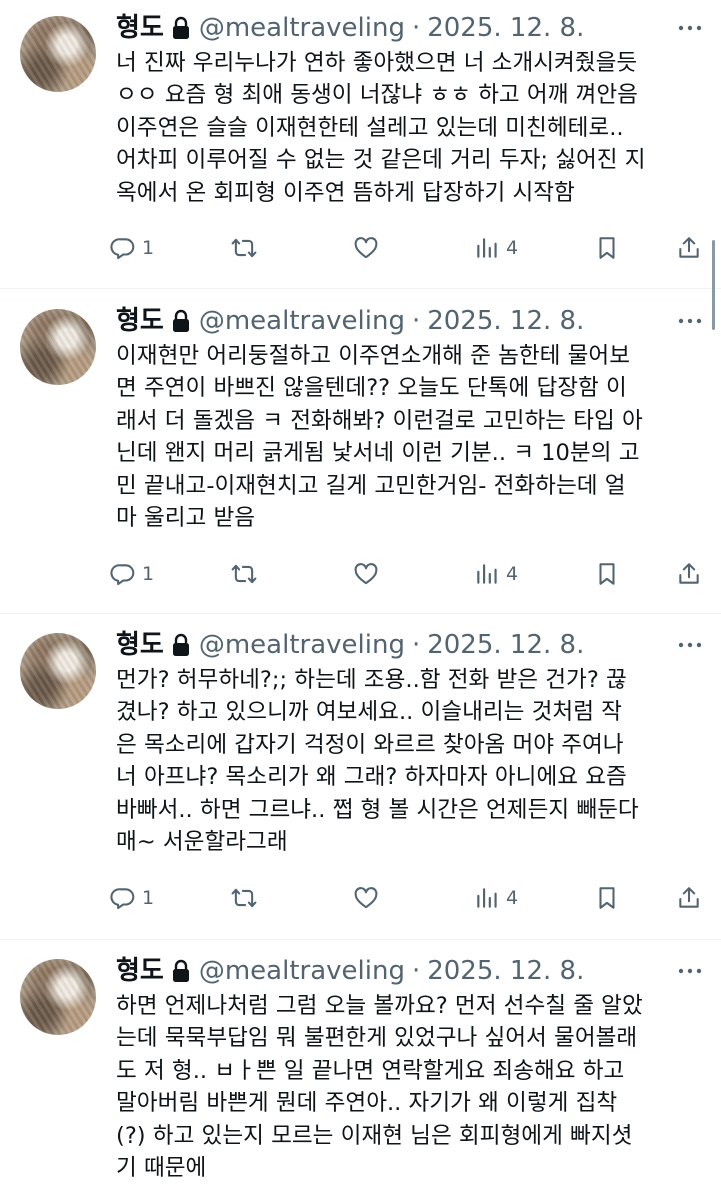 The height and width of the screenshot is (1200, 721). Describe the element at coordinates (379, 420) in the screenshot. I see `text-line: 래서 더 돌겠음 ㅋ 전화해봐? 이런걸로 고민하는 타입 아` at that location.